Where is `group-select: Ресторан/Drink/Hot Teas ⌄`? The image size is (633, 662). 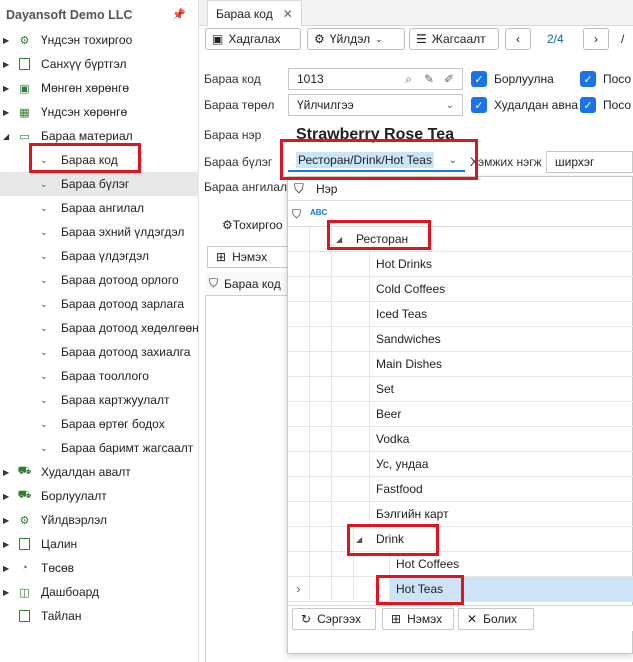
group-select: Ресторан/Drink/Hot Teas ⌄ is located at coordinates (376, 161).